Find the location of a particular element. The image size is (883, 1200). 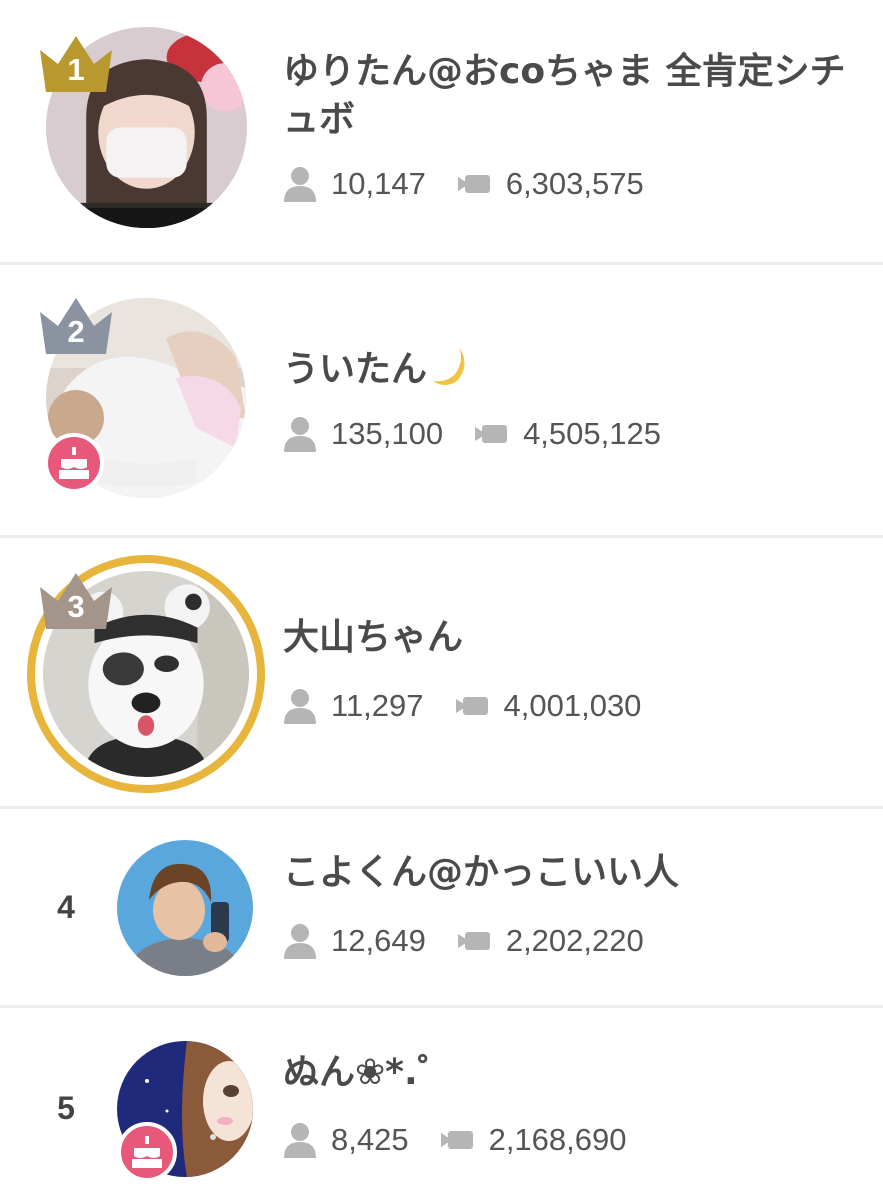

followers-count: 11,297 is located at coordinates (377, 705).